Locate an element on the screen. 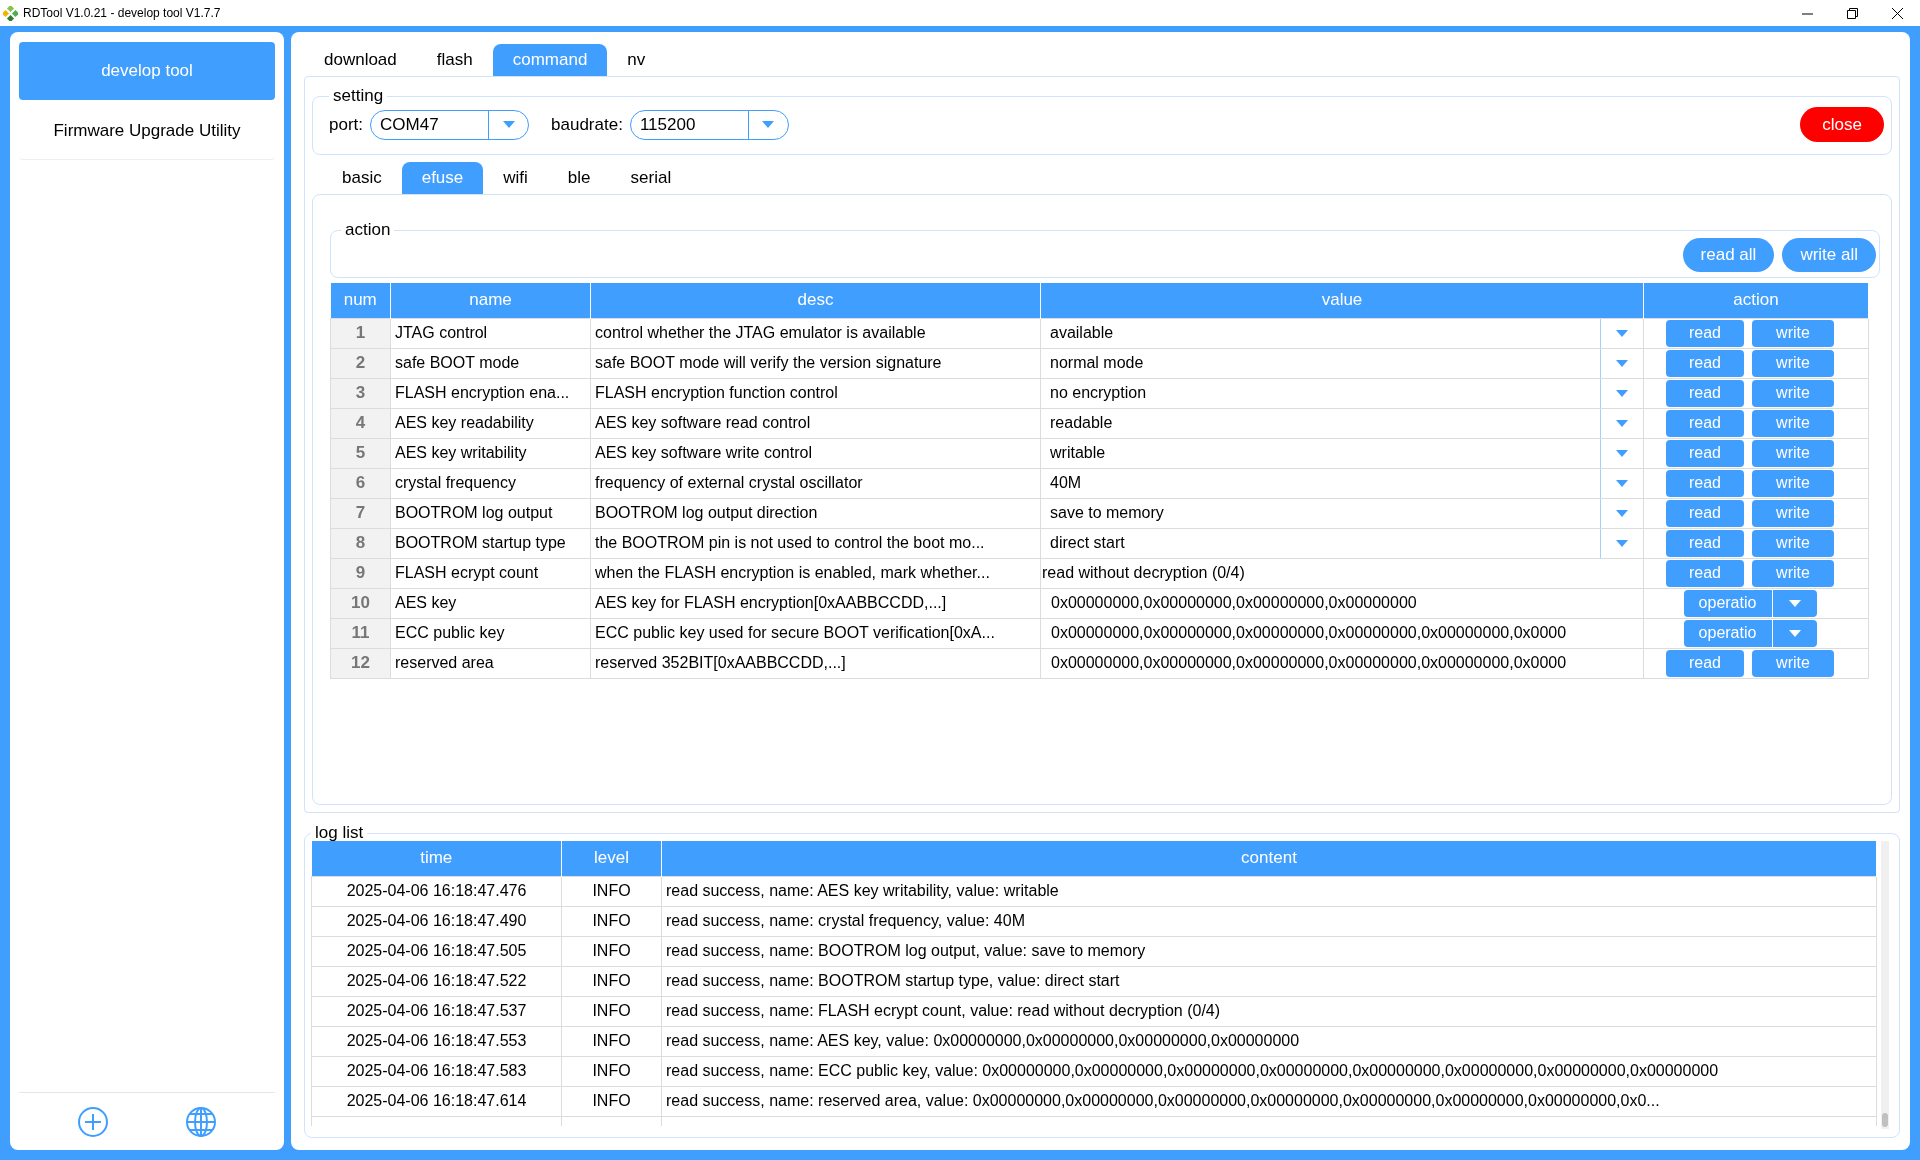 The width and height of the screenshot is (1920, 1160). tab: flash is located at coordinates (454, 60).